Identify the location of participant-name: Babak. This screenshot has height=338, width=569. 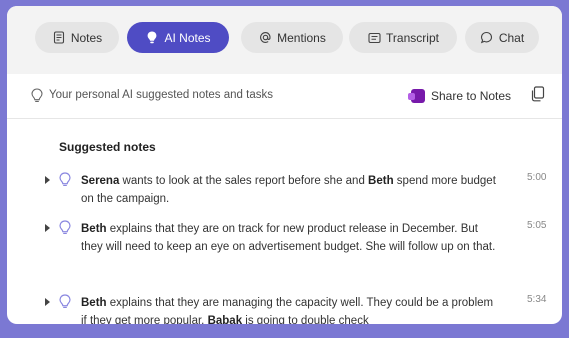
(225, 319).